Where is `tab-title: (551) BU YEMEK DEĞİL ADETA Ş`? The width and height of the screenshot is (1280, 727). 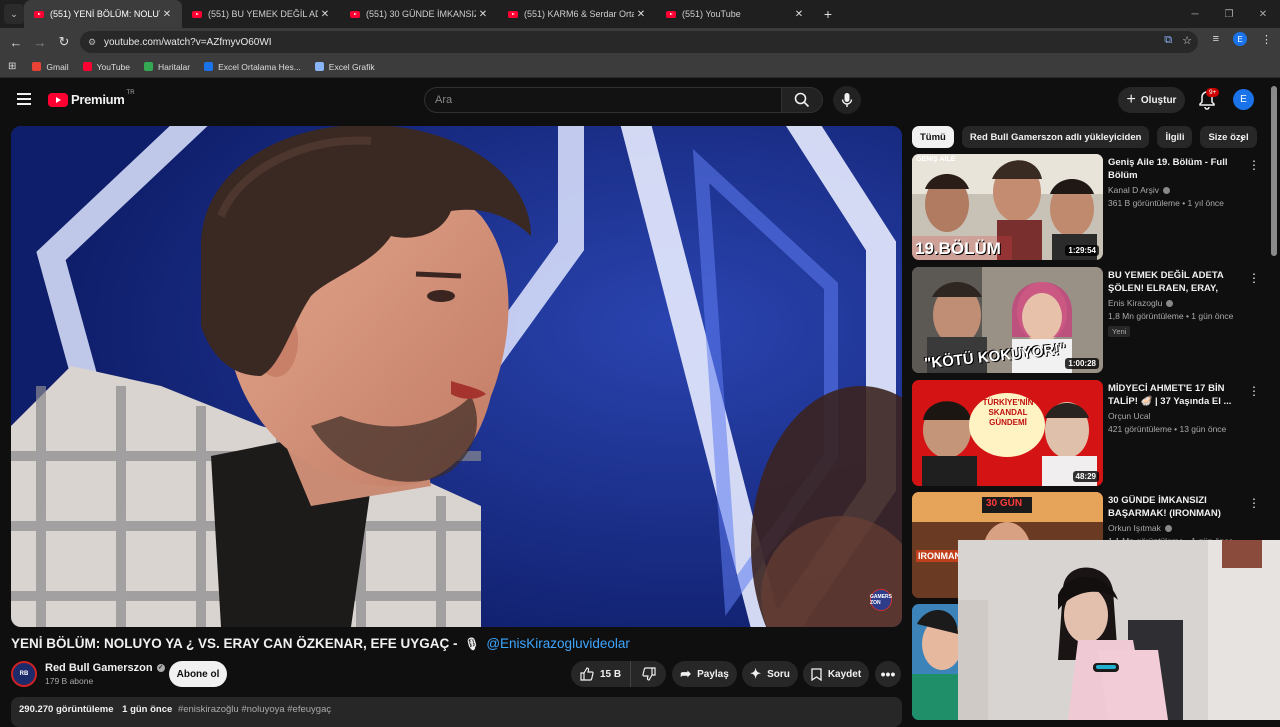 tab-title: (551) BU YEMEK DEĞİL ADETA Ş is located at coordinates (263, 14).